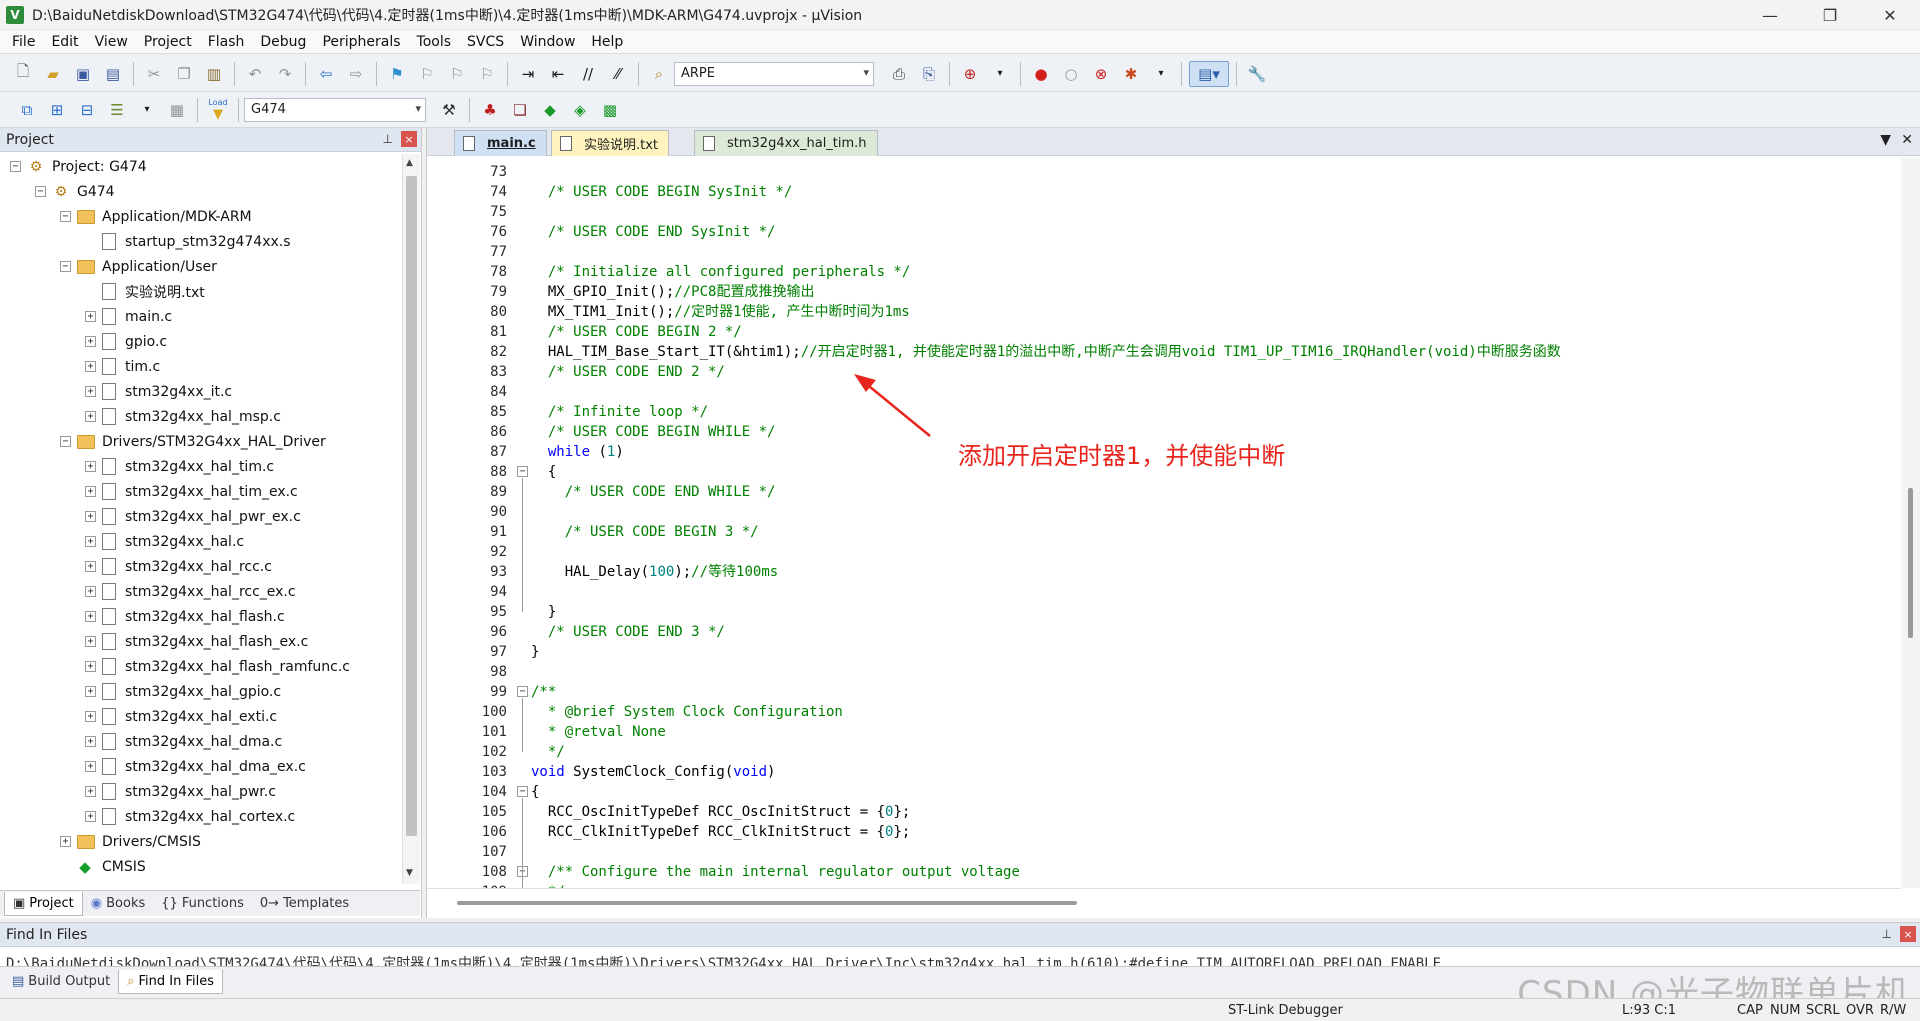 Image resolution: width=1920 pixels, height=1021 pixels. What do you see at coordinates (1885, 140) in the screenshot?
I see `tab-menu-icon: ▼` at bounding box center [1885, 140].